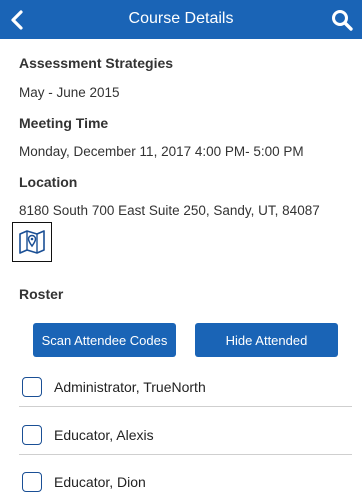  What do you see at coordinates (104, 340) in the screenshot?
I see `scan-attendee-codes-button: Scan Attendee Codes` at bounding box center [104, 340].